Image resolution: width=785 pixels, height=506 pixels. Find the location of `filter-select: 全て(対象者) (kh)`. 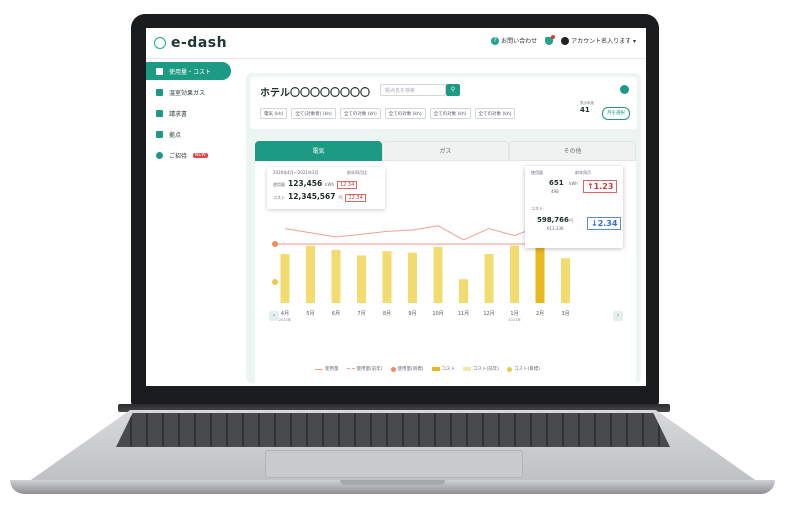

filter-select: 全て(対象者) (kh) is located at coordinates (313, 113).